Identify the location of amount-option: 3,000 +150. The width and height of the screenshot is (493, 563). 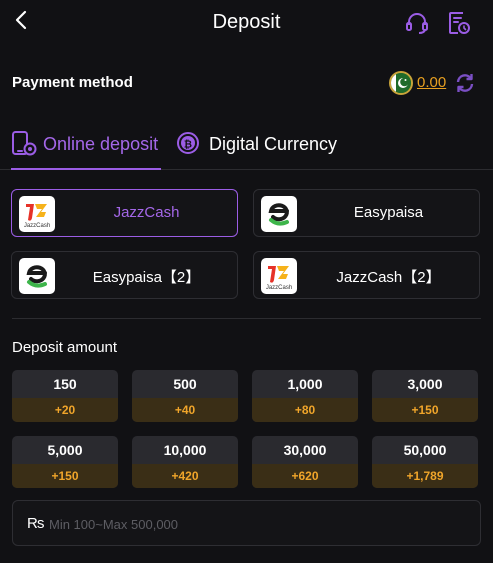
(425, 396).